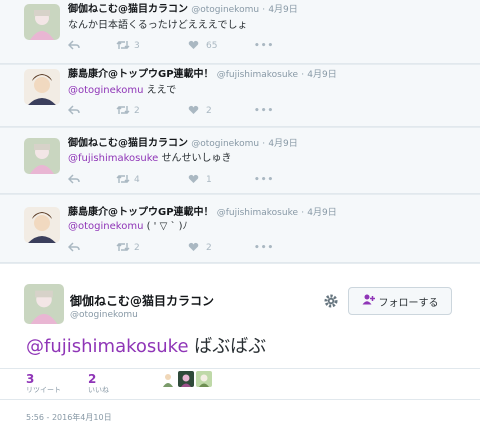 The height and width of the screenshot is (433, 480). I want to click on tweet-body: ばぶばぶ, so click(230, 346).